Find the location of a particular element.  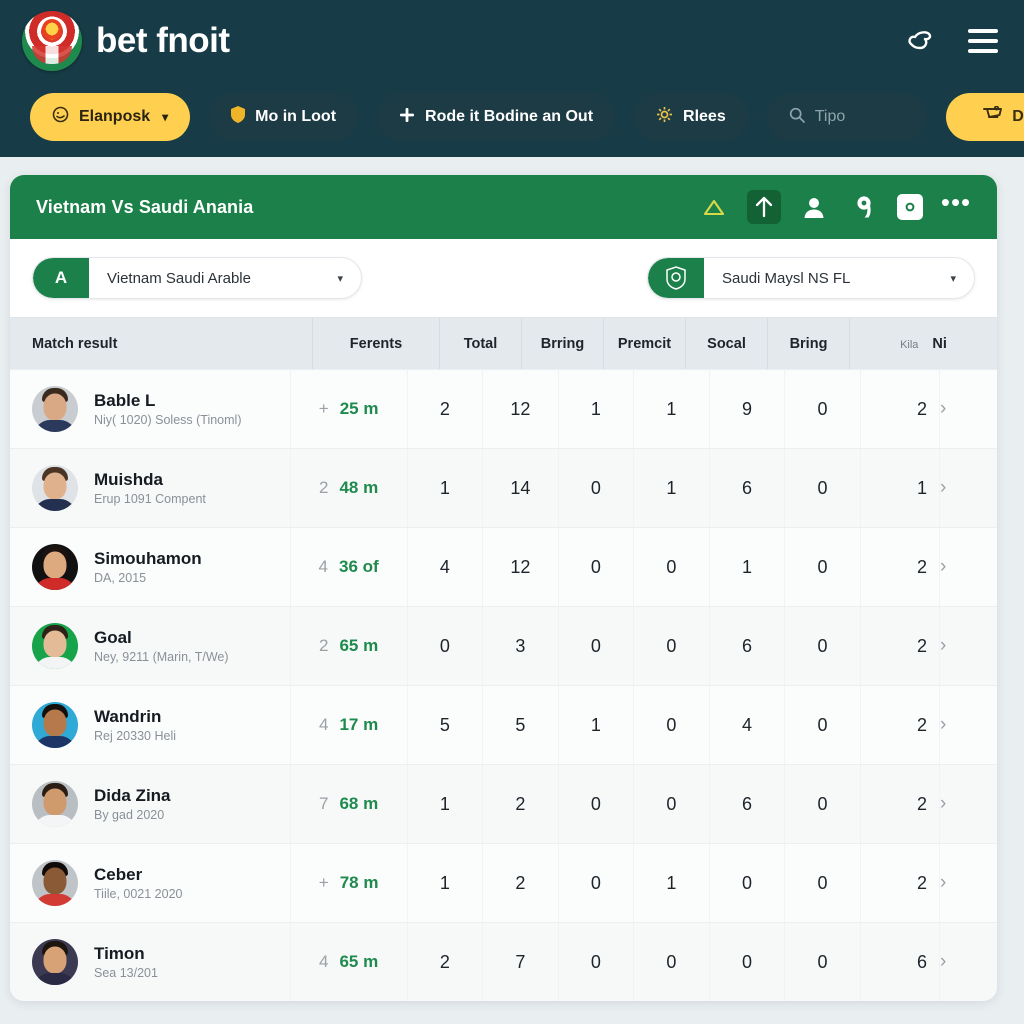

shield-icon is located at coordinates (238, 117).